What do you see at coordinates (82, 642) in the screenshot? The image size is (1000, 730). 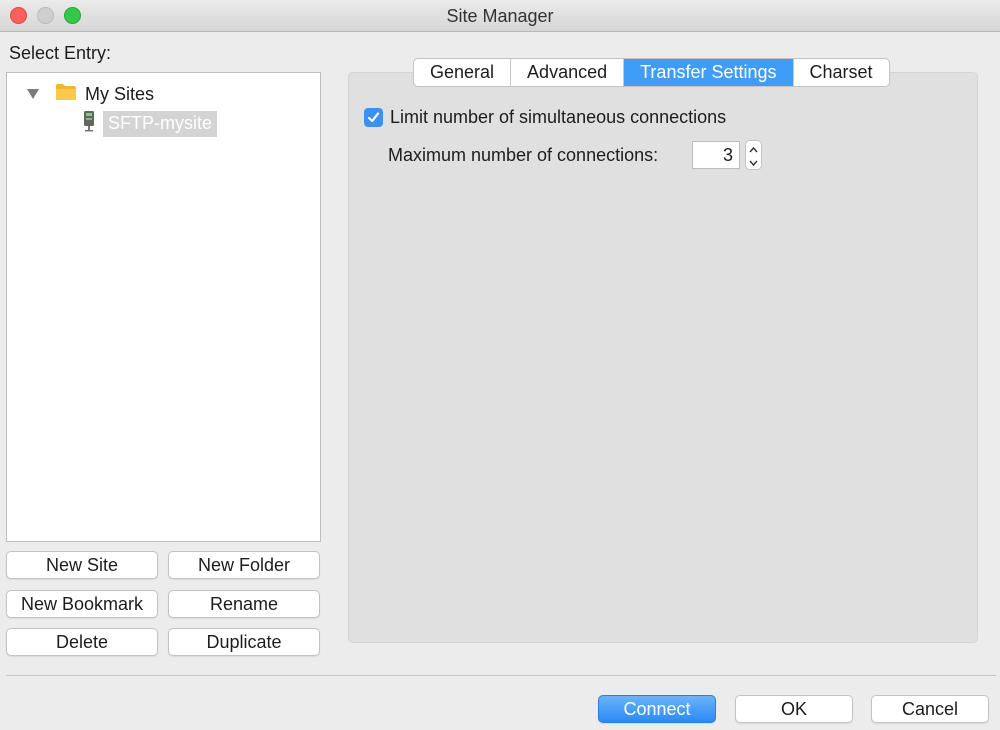 I see `delete-button: Delete` at bounding box center [82, 642].